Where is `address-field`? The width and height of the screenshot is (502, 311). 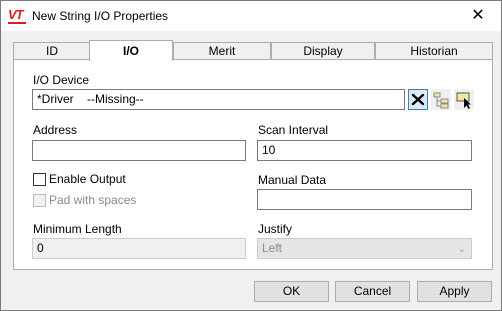 address-field is located at coordinates (139, 150).